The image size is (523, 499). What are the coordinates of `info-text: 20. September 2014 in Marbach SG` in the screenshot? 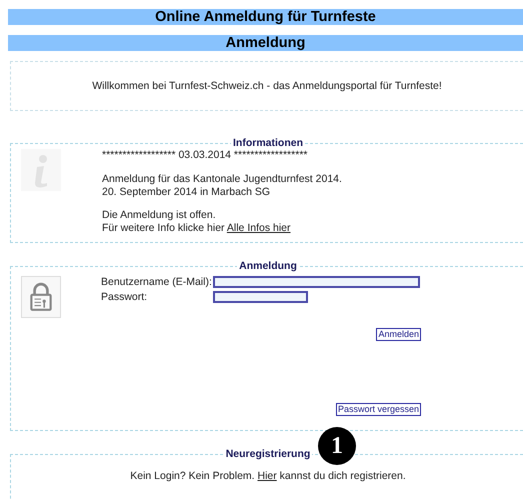 It's located at (187, 192).